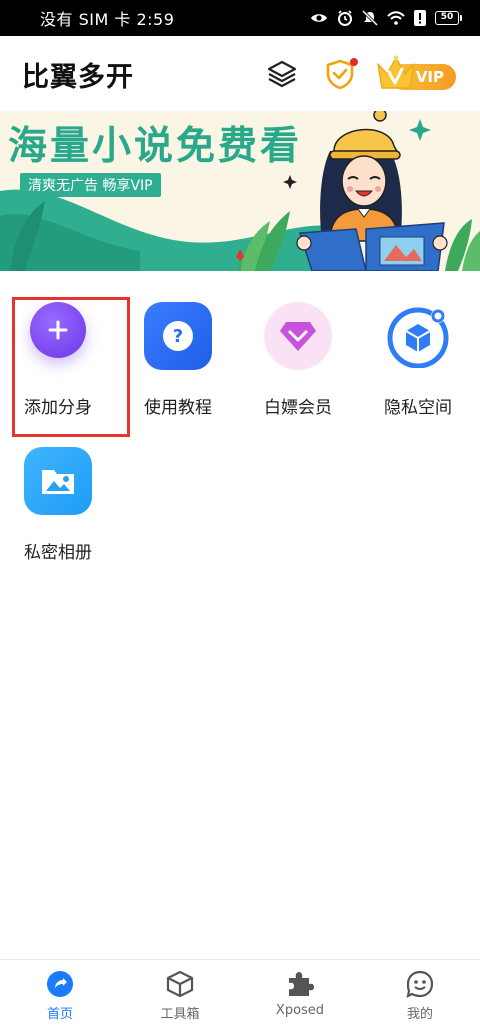  What do you see at coordinates (60, 984) in the screenshot?
I see `home-icon` at bounding box center [60, 984].